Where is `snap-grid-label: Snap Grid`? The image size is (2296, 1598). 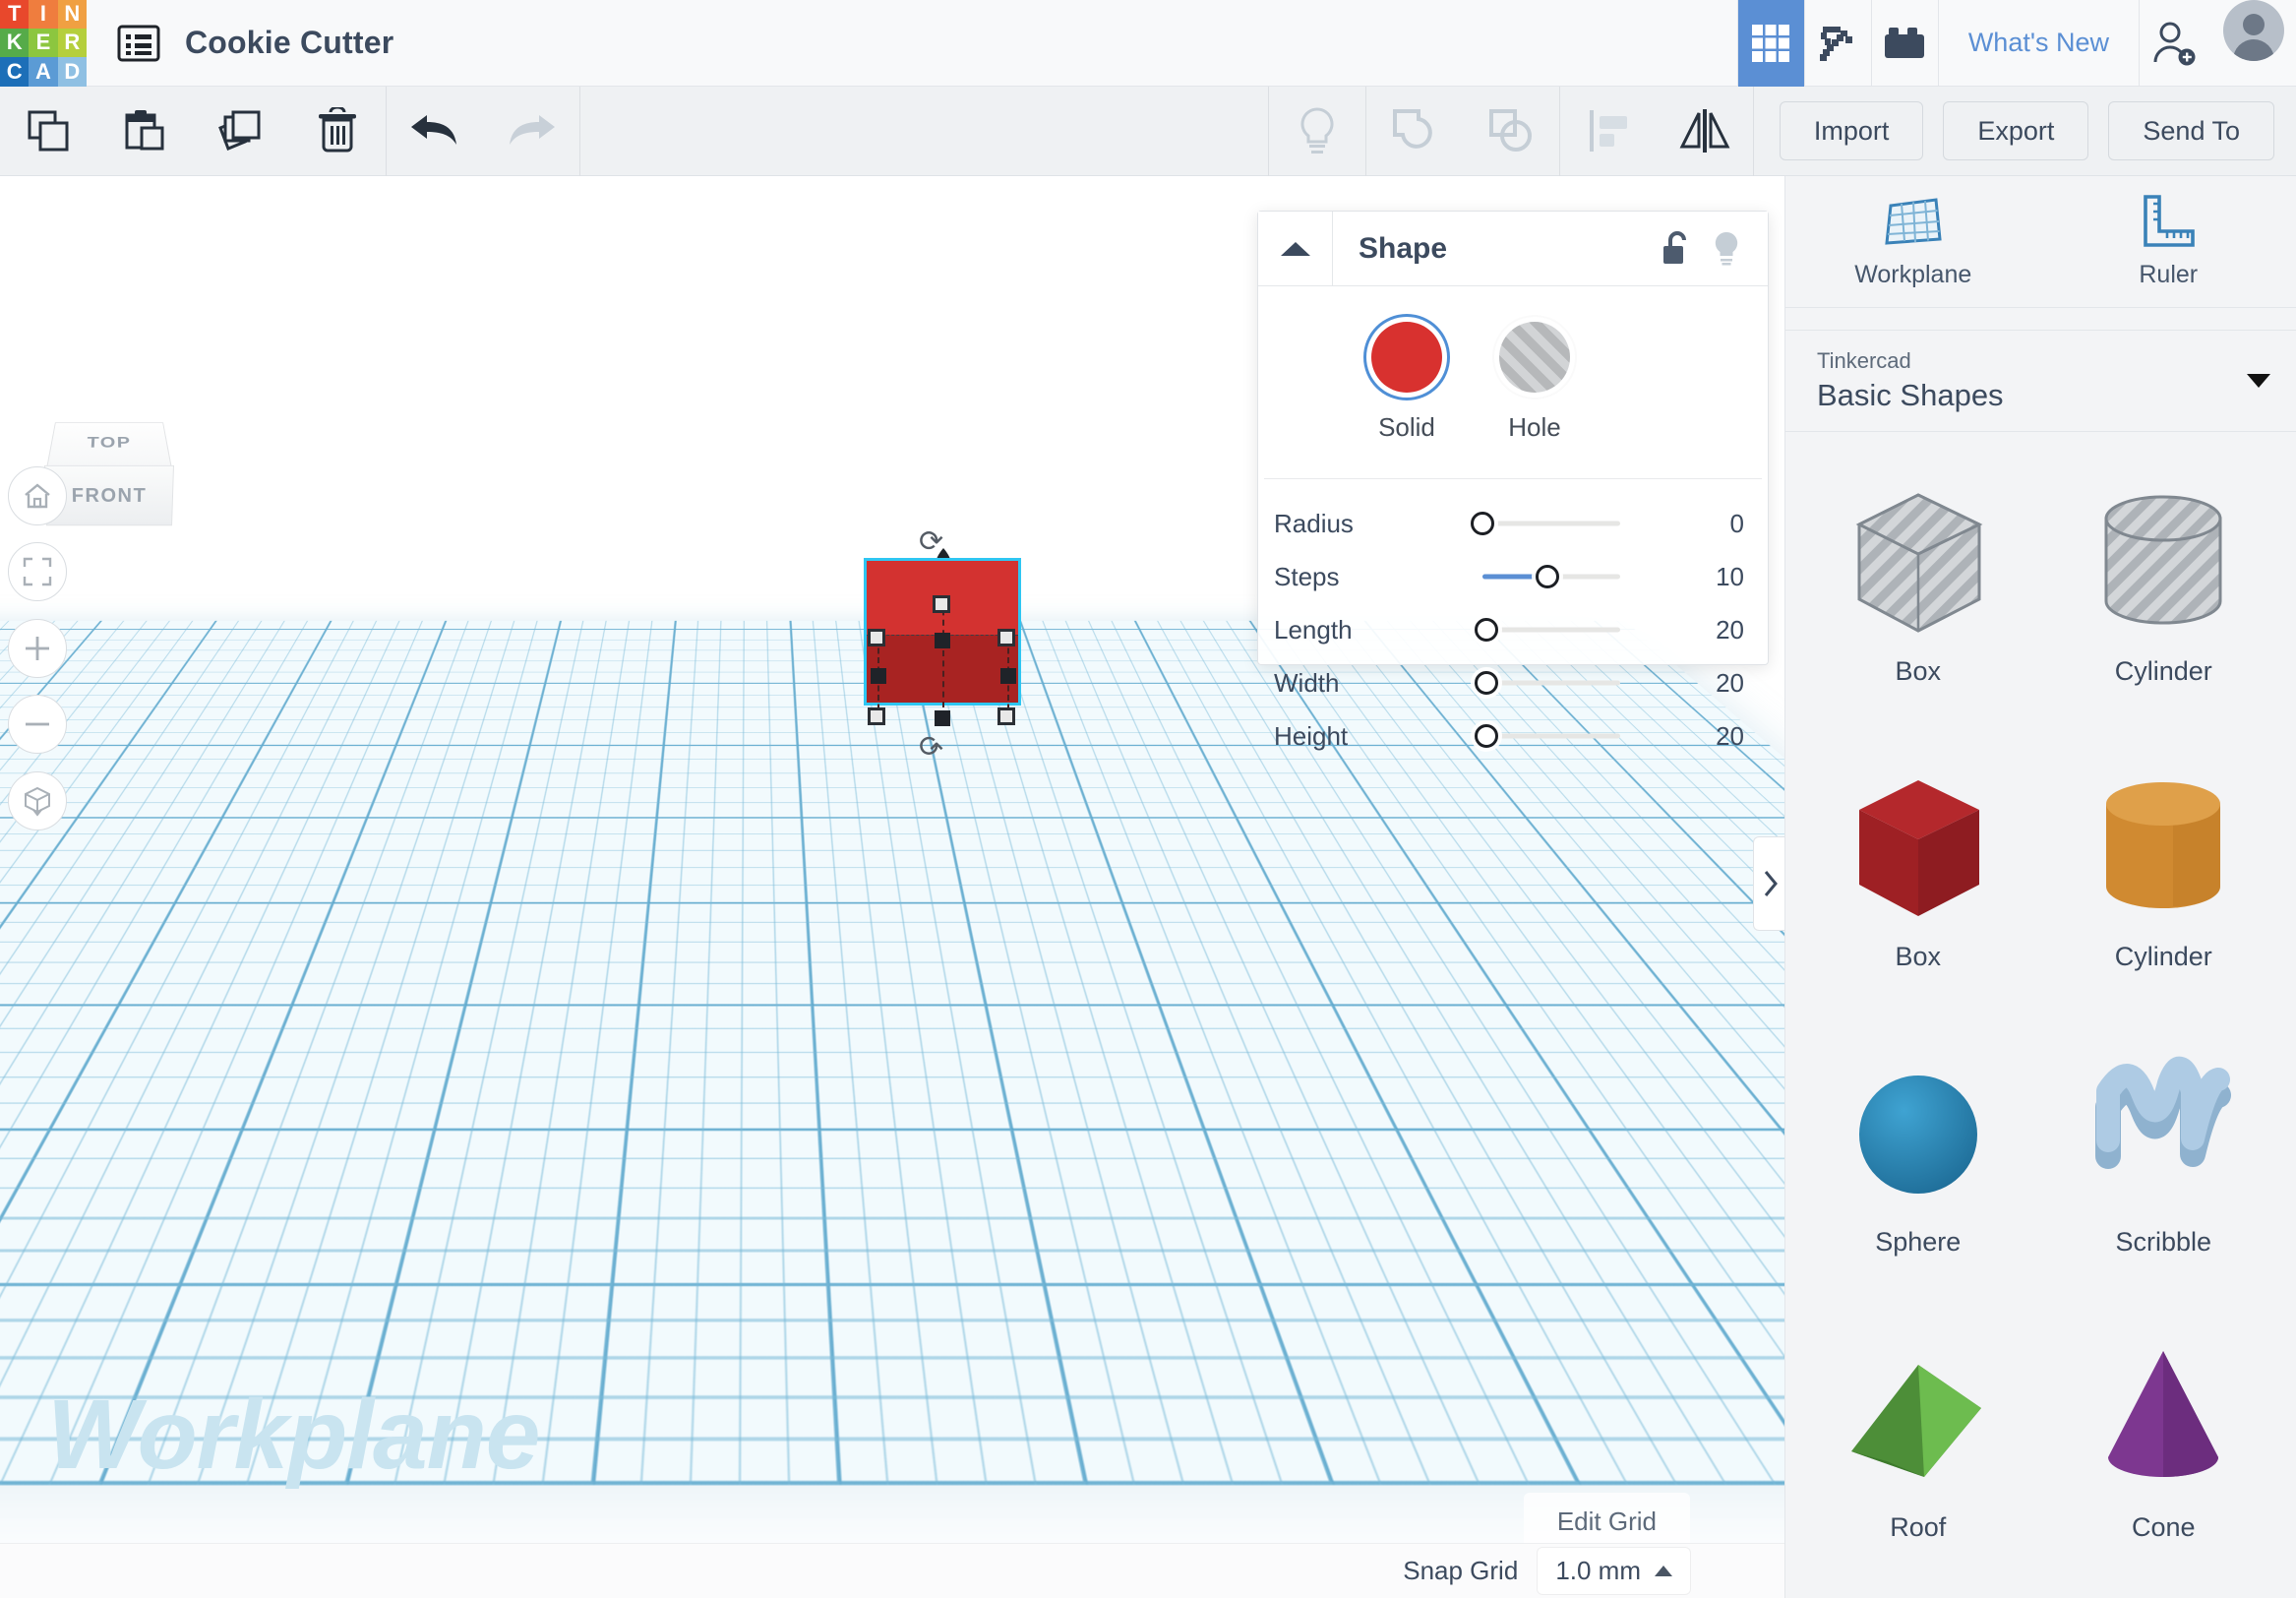
snap-grid-label: Snap Grid is located at coordinates (1461, 1570).